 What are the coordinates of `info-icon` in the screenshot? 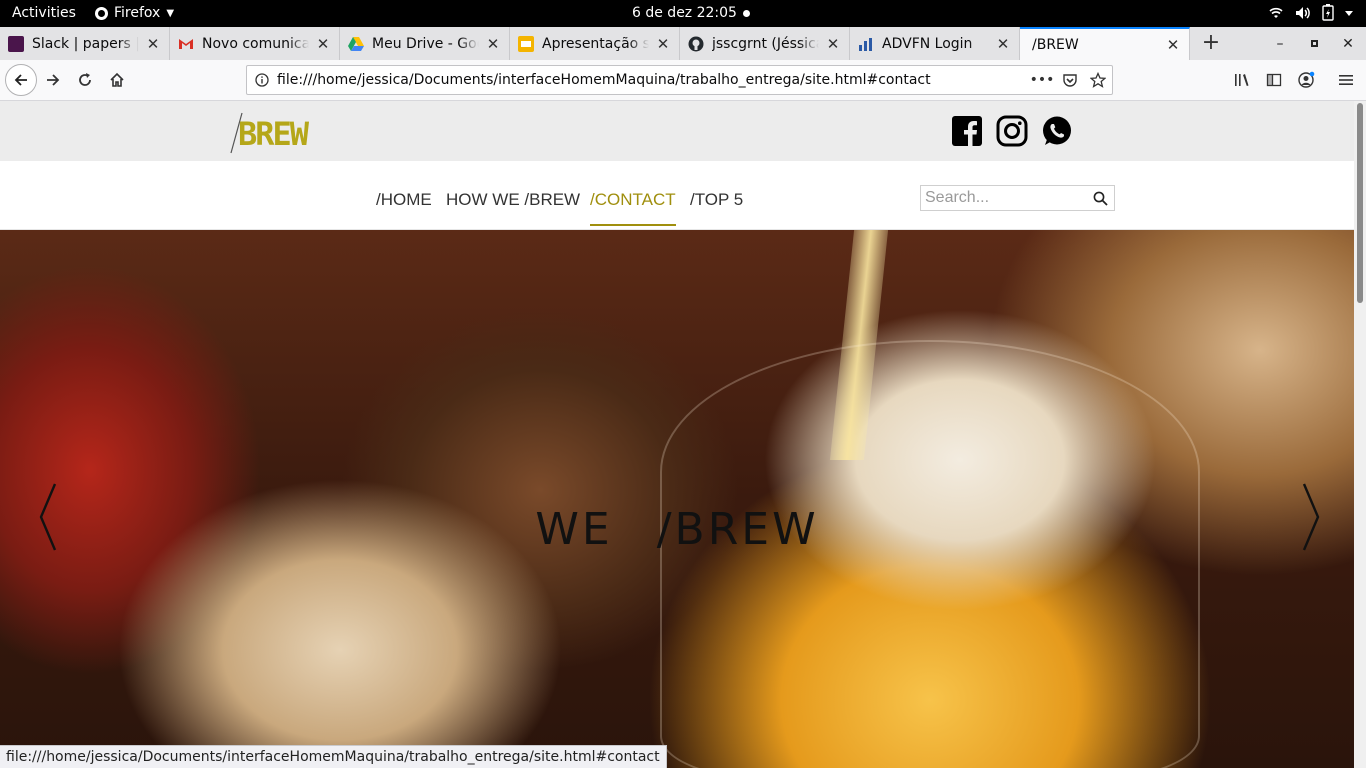 It's located at (262, 80).